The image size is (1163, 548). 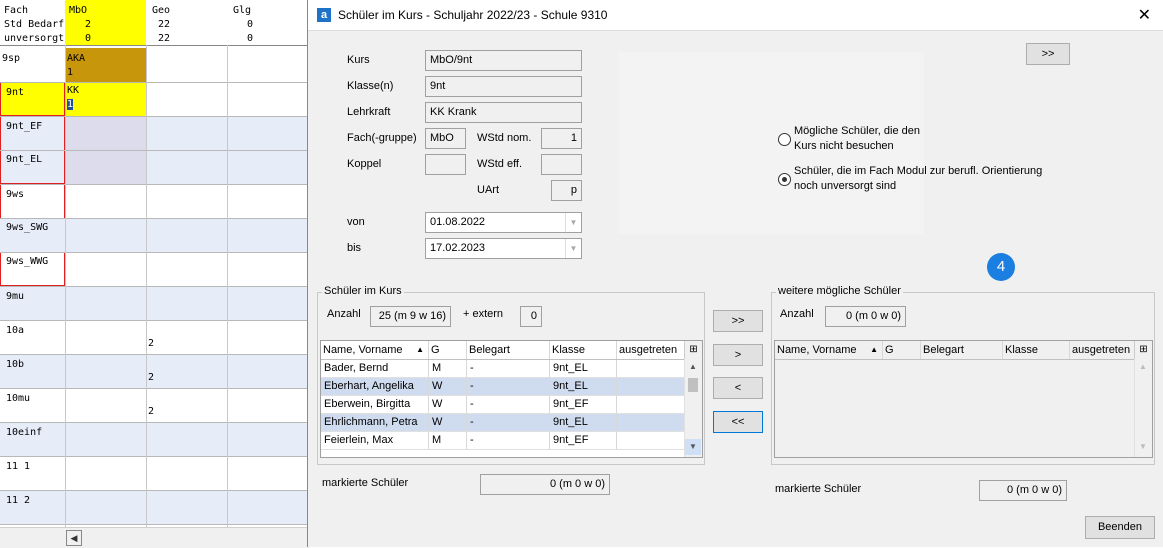 What do you see at coordinates (531, 316) in the screenshot?
I see `extern-field: 0` at bounding box center [531, 316].